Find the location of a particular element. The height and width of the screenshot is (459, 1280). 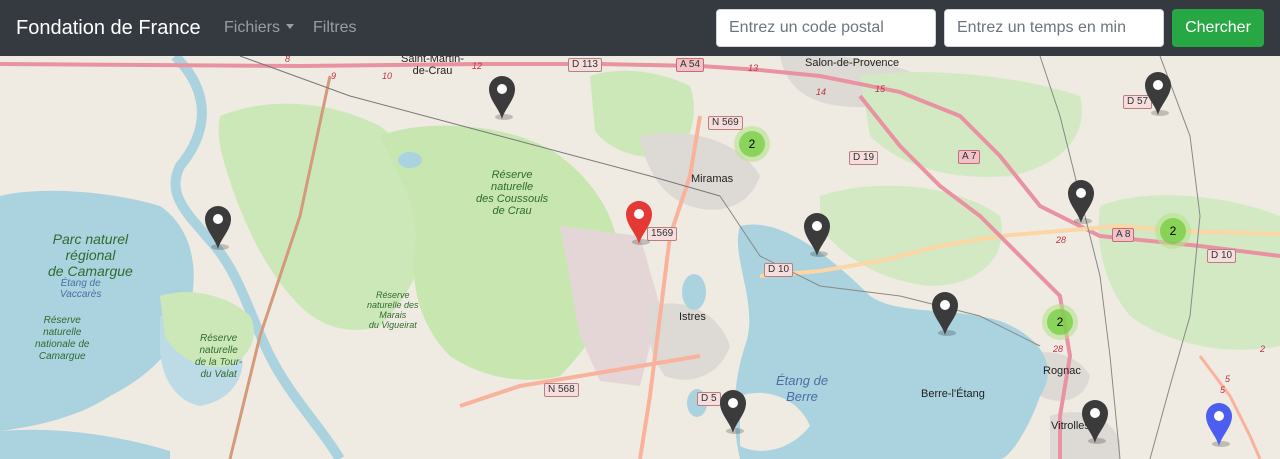

road-shield-a8: A 8 is located at coordinates (1123, 235).